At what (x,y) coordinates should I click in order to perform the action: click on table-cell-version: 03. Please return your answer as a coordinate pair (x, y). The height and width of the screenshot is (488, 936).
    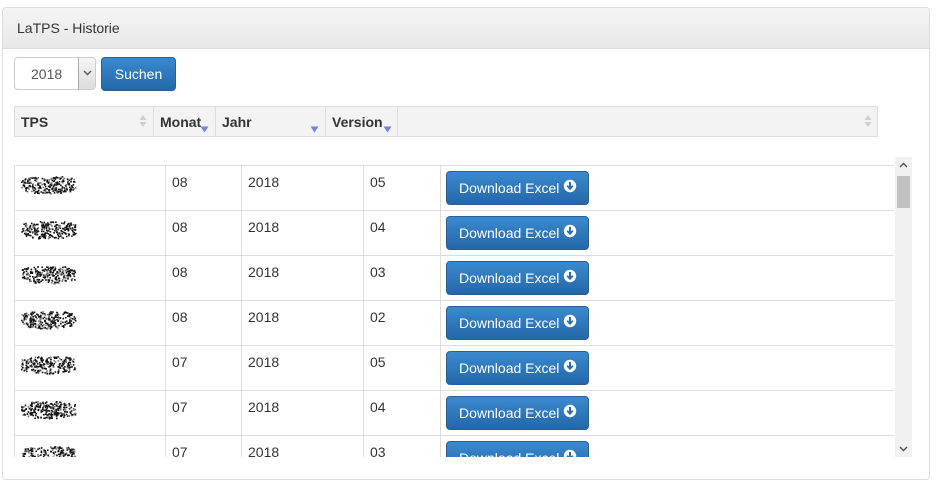
    Looking at the image, I should click on (401, 278).